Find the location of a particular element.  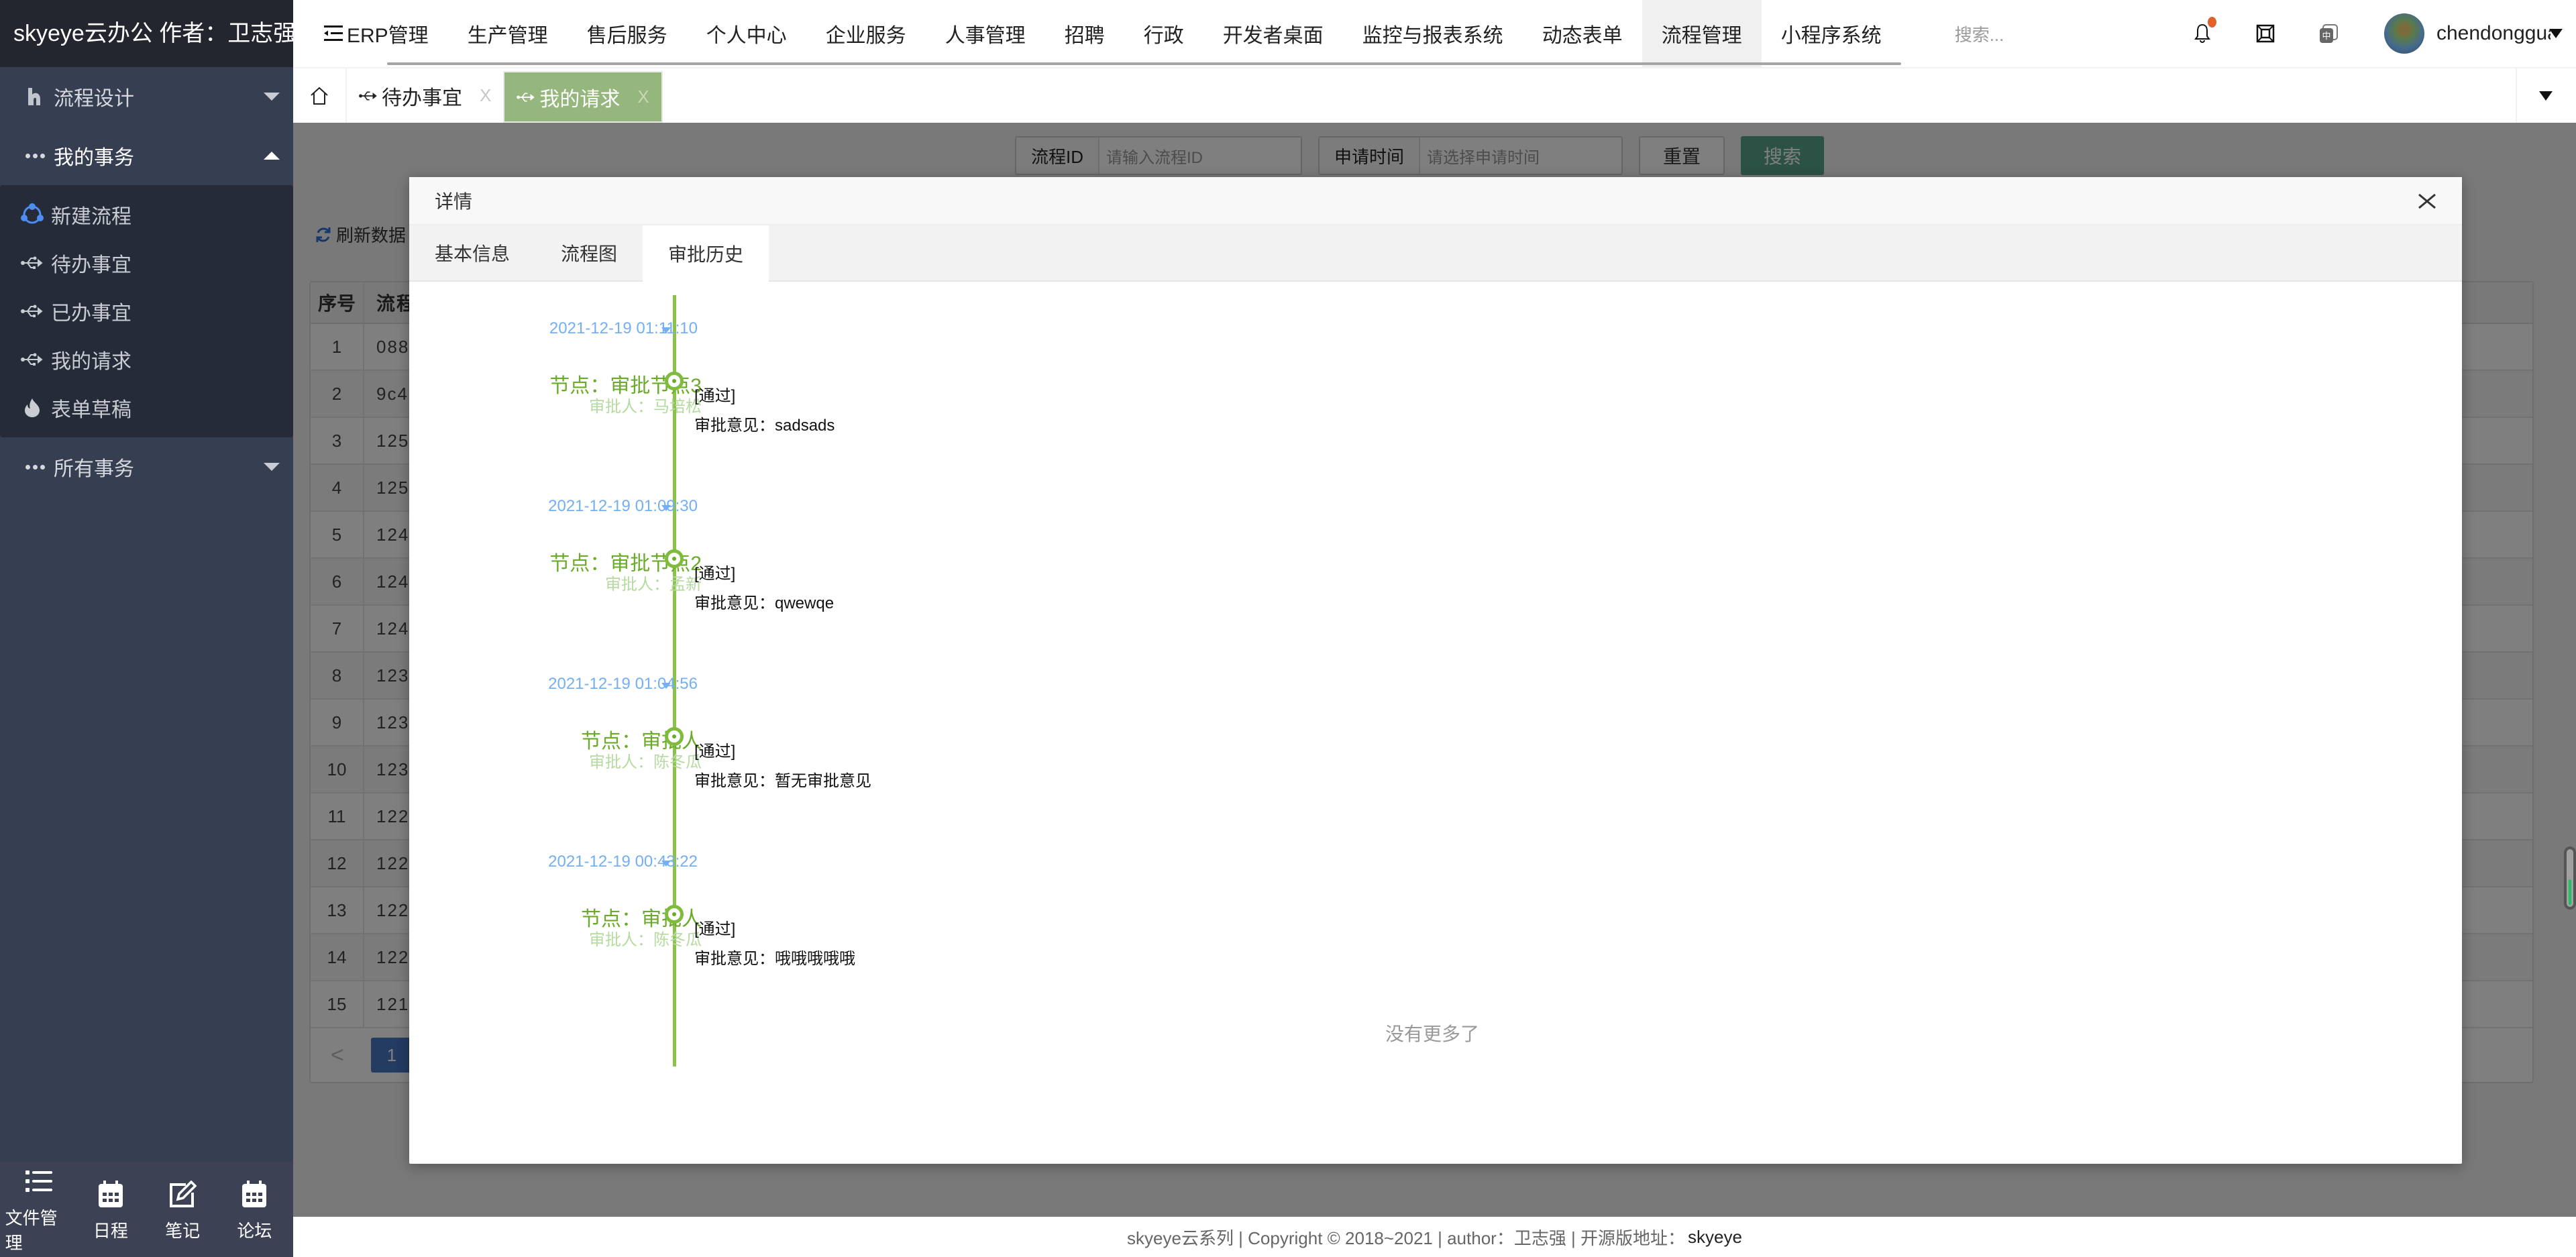

sidebar-item-label: 已办事宜 is located at coordinates (91, 314).